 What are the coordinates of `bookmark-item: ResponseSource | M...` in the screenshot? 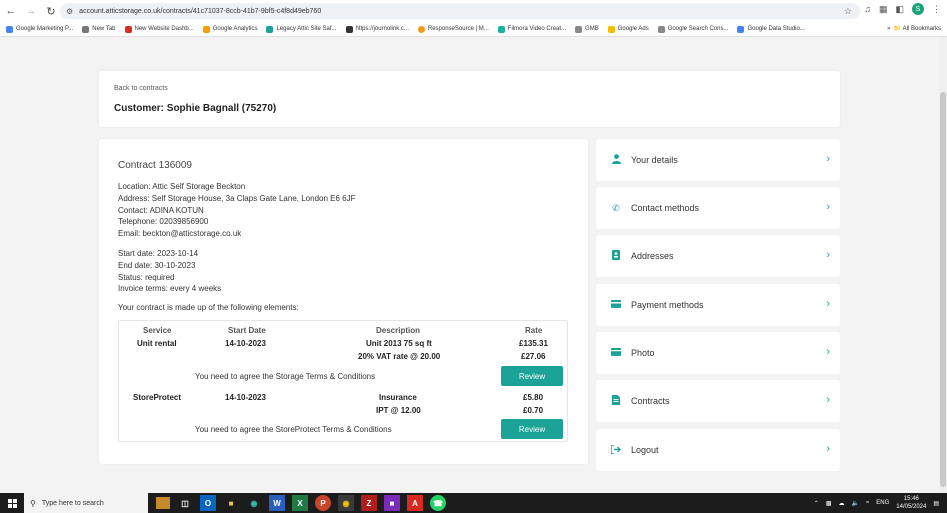 It's located at (453, 29).